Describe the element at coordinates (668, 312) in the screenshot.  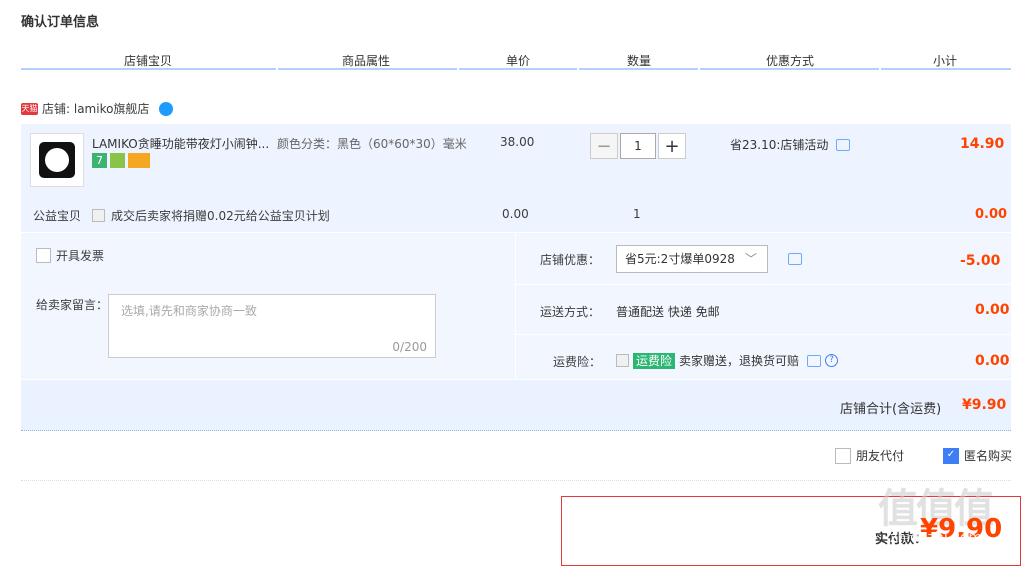
I see `shipping-value: 普通配送 快递 免邮` at that location.